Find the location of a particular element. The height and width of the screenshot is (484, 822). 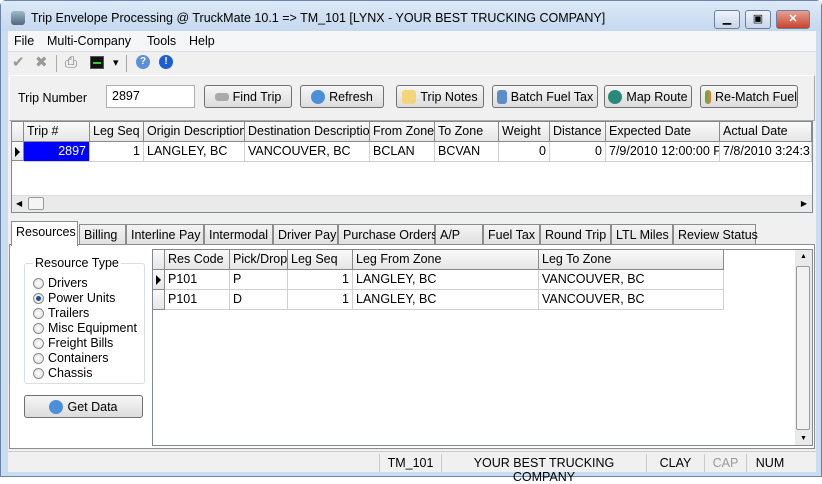

rematch-fuel-button: Re-Match Fuel is located at coordinates (749, 96).